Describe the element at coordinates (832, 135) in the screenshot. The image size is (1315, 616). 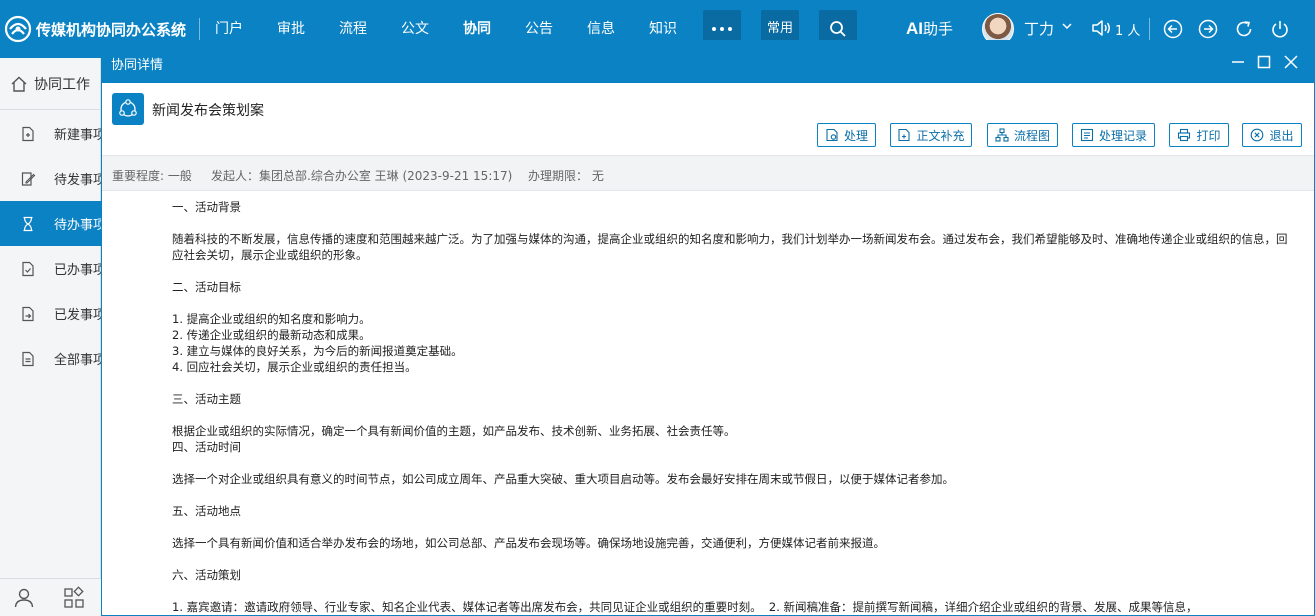
I see `process-icon` at that location.